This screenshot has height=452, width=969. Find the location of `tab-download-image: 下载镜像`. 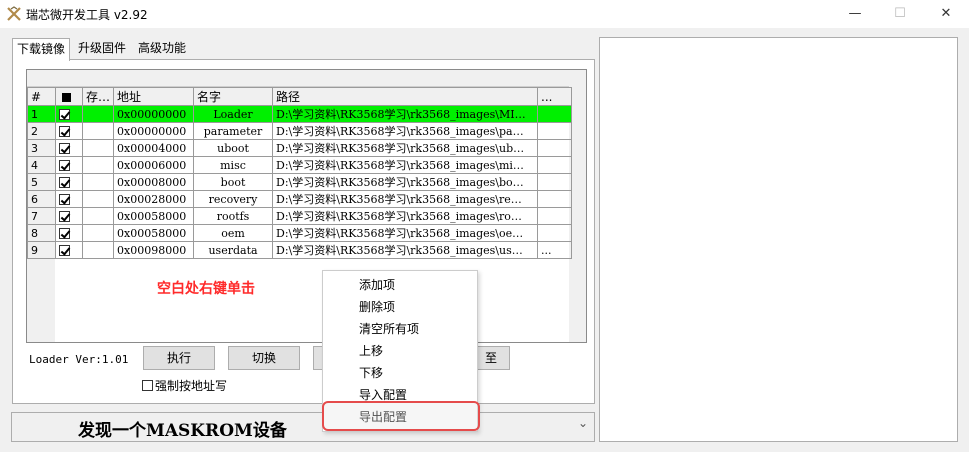

tab-download-image: 下载镜像 is located at coordinates (41, 49).